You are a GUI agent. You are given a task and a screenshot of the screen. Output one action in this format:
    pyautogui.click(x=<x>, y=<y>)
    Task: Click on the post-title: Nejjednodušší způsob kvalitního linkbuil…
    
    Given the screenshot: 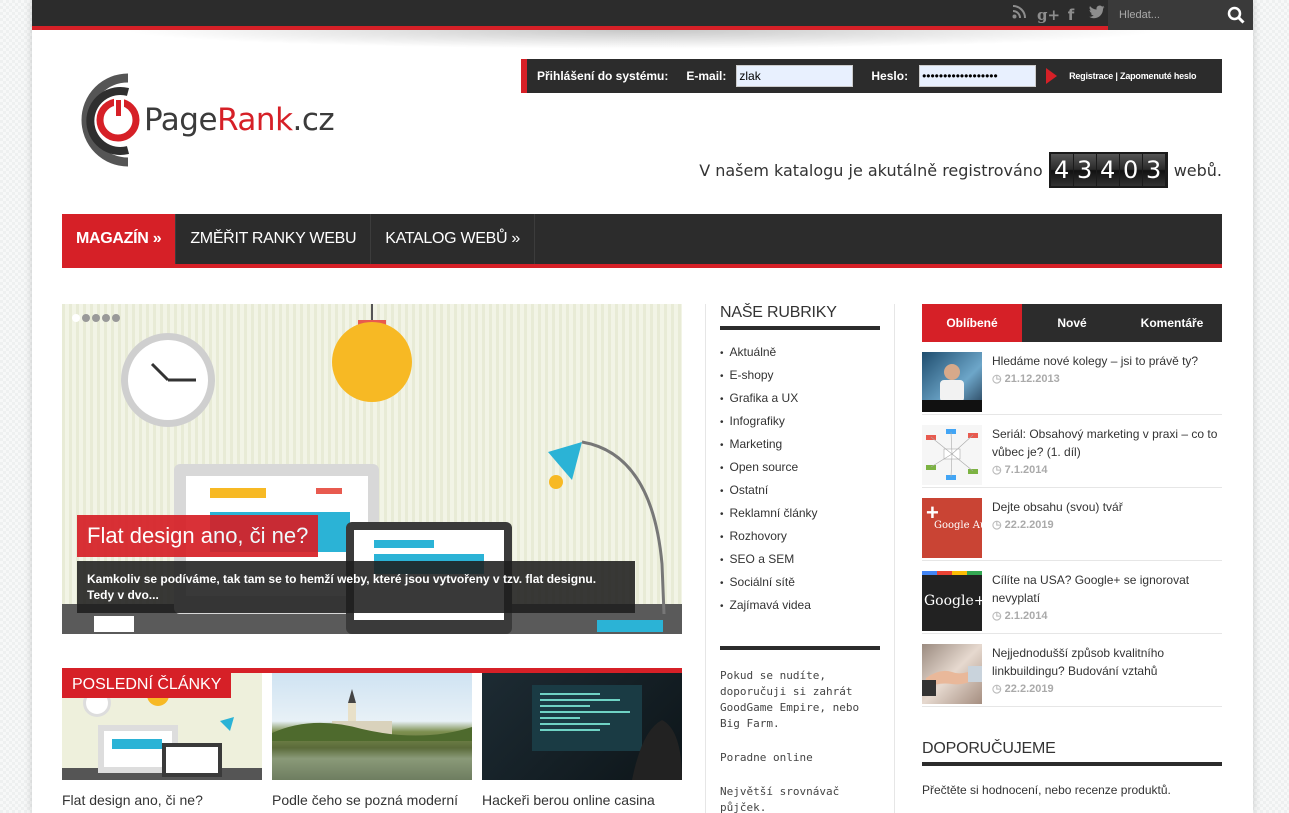 What is the action you would take?
    pyautogui.click(x=1107, y=662)
    